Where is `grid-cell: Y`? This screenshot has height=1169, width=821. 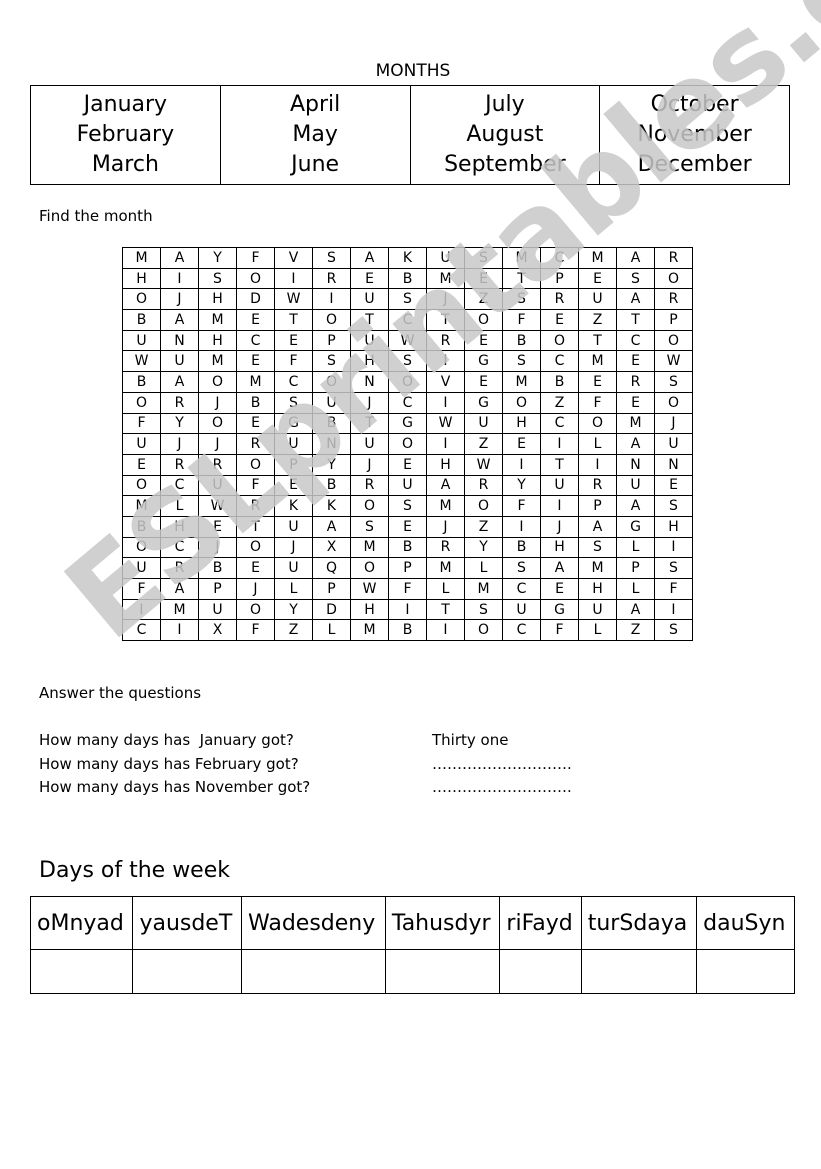 grid-cell: Y is located at coordinates (483, 547).